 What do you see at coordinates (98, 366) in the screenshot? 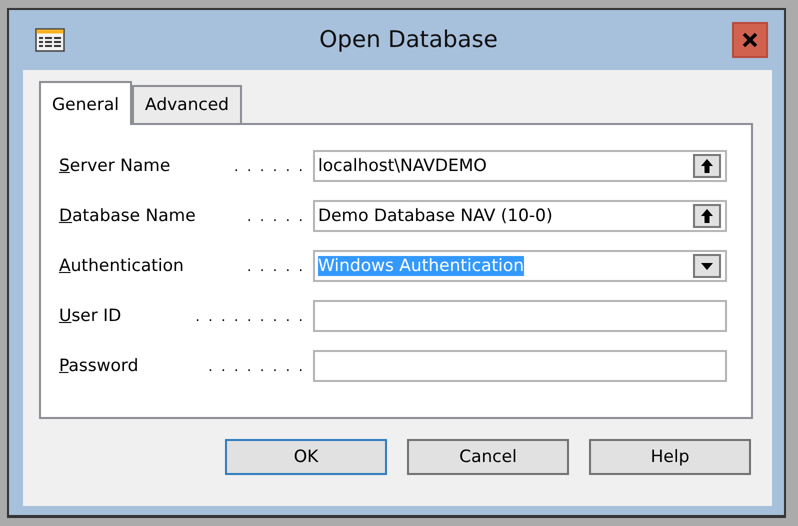
I see `field-label: Password` at bounding box center [98, 366].